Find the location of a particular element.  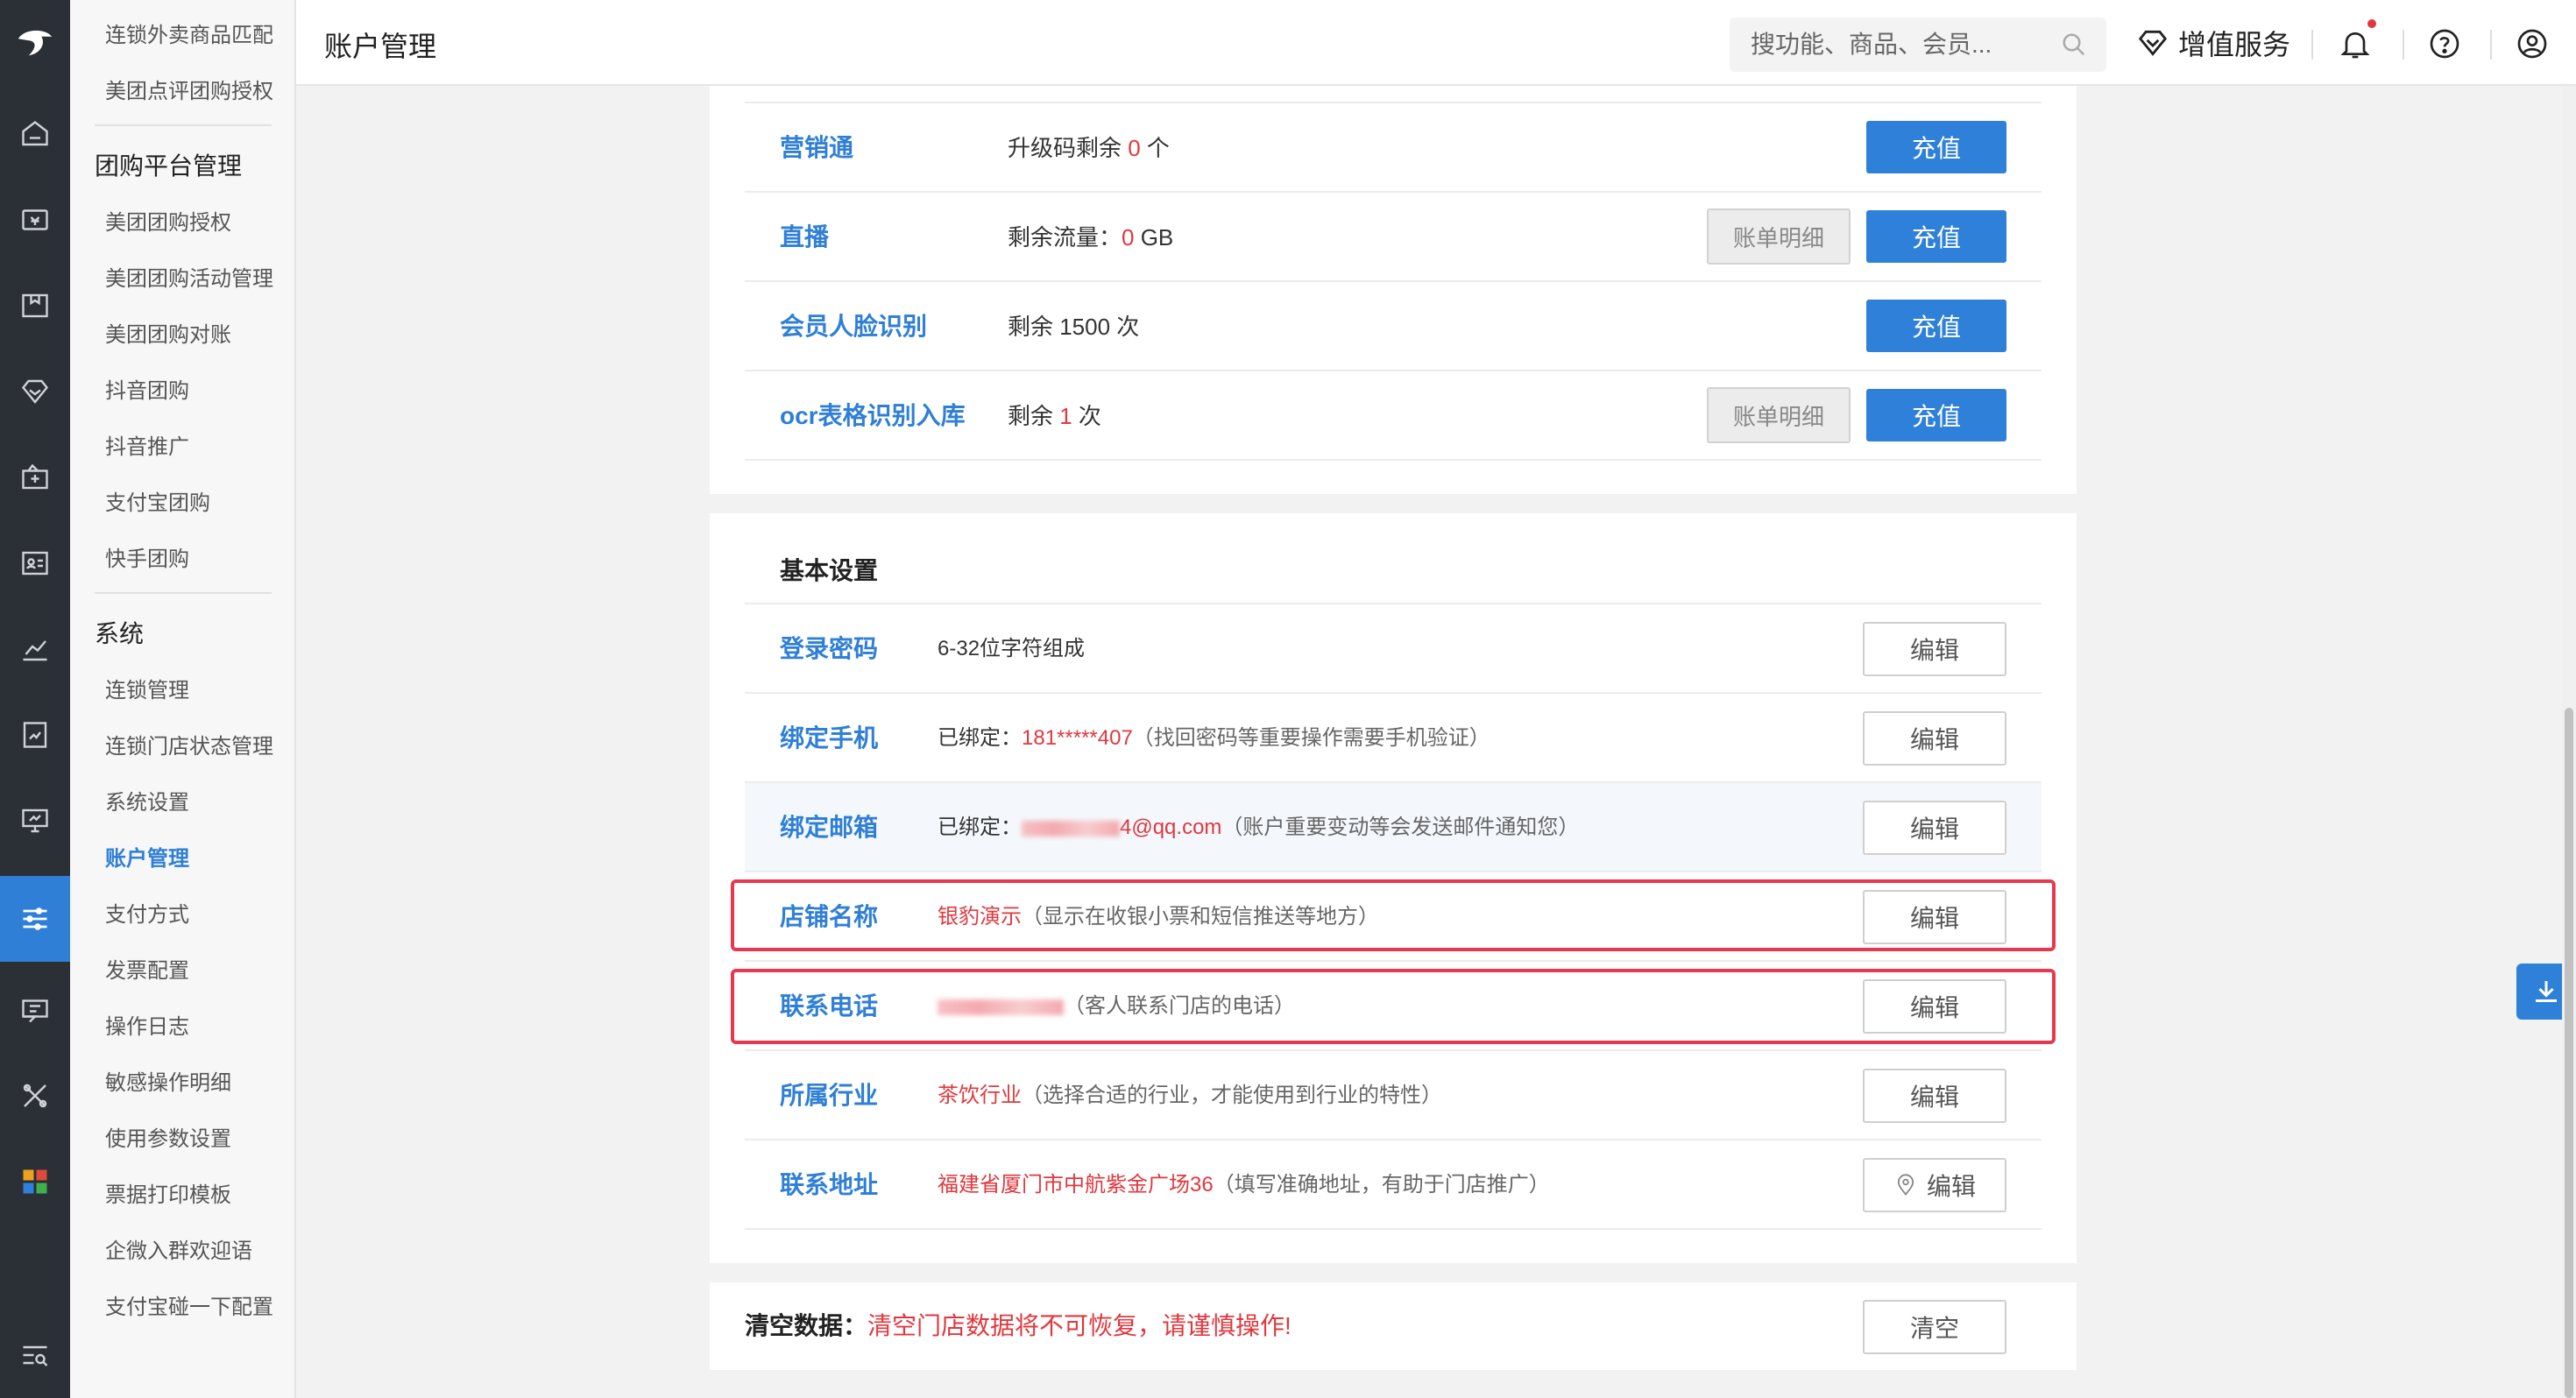

section-title: 基本设置 is located at coordinates (829, 570).